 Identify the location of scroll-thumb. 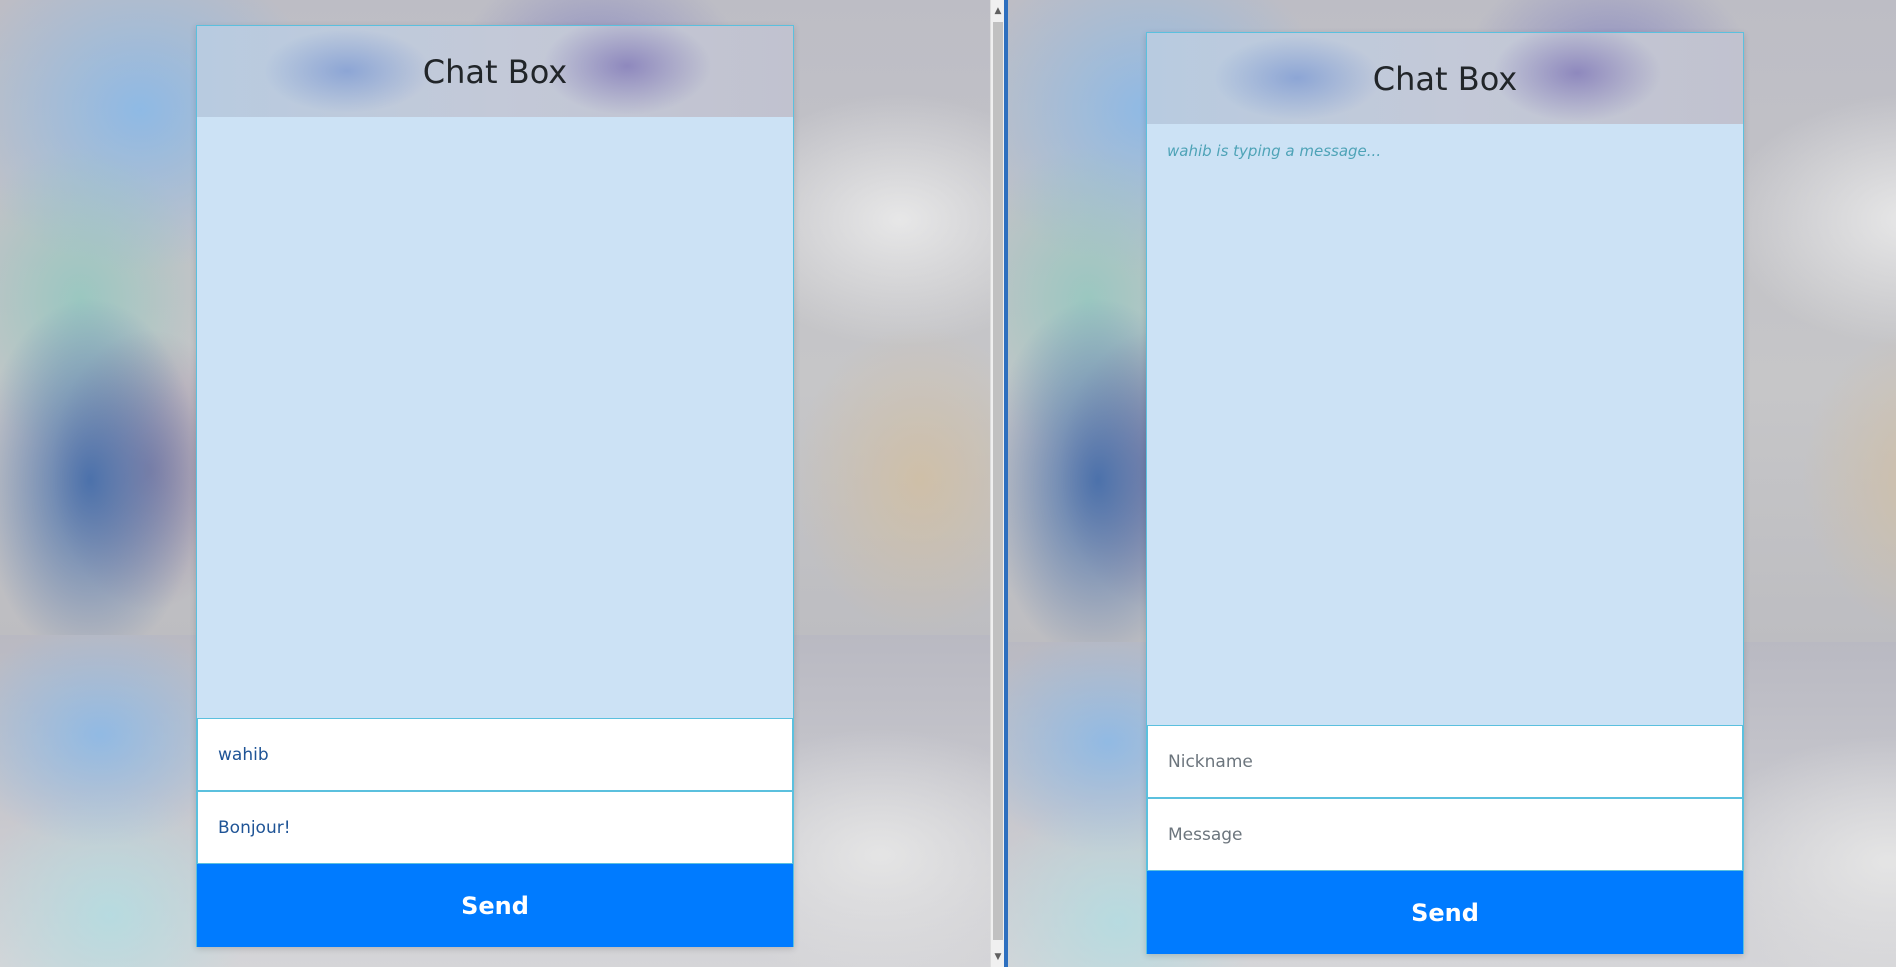
(998, 481).